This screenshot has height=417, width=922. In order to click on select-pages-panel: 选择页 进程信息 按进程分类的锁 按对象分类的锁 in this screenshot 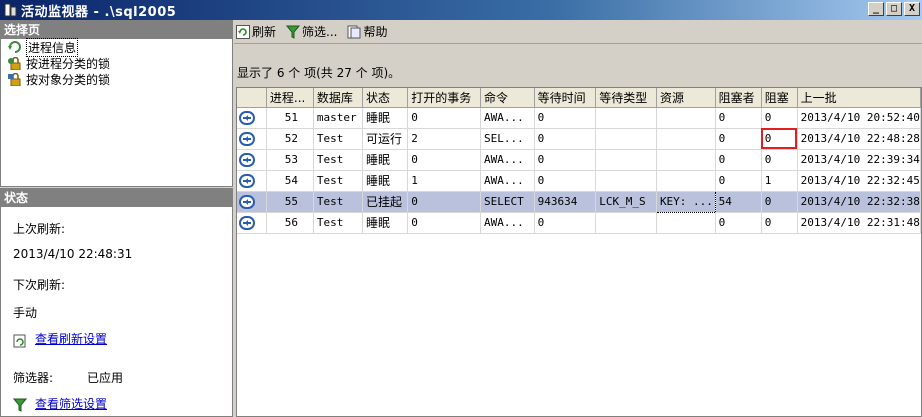, I will do `click(116, 103)`.